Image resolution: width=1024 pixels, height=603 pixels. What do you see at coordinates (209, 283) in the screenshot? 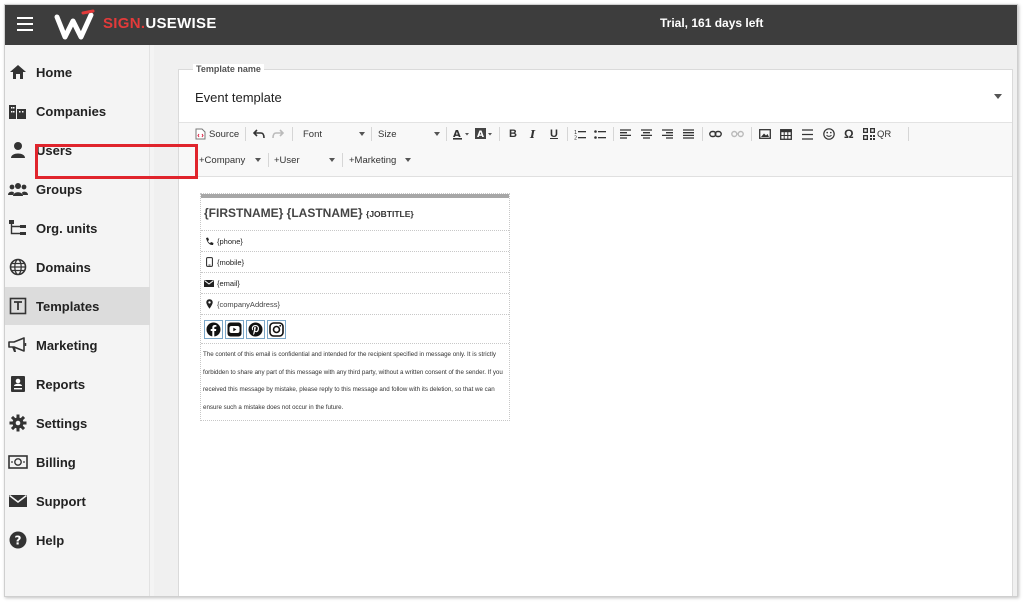
I see `envelope-icon` at bounding box center [209, 283].